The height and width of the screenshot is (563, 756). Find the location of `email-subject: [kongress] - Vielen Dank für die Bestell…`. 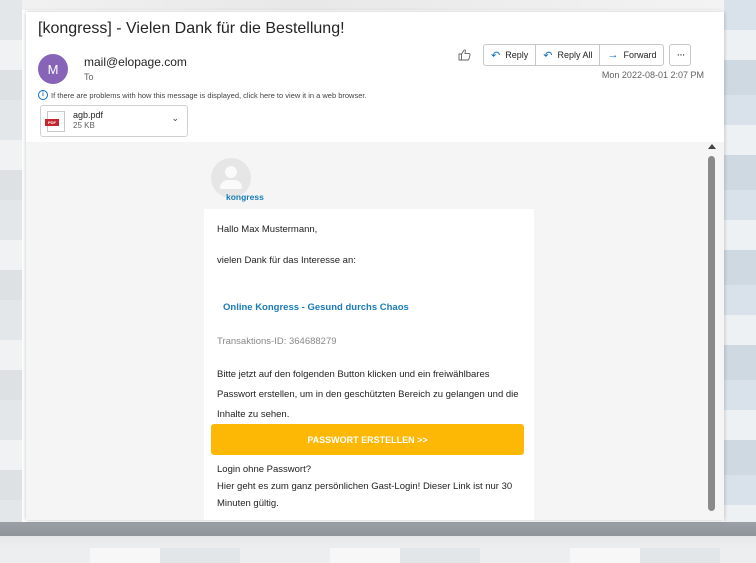

email-subject: [kongress] - Vielen Dank für die Bestell… is located at coordinates (191, 28).